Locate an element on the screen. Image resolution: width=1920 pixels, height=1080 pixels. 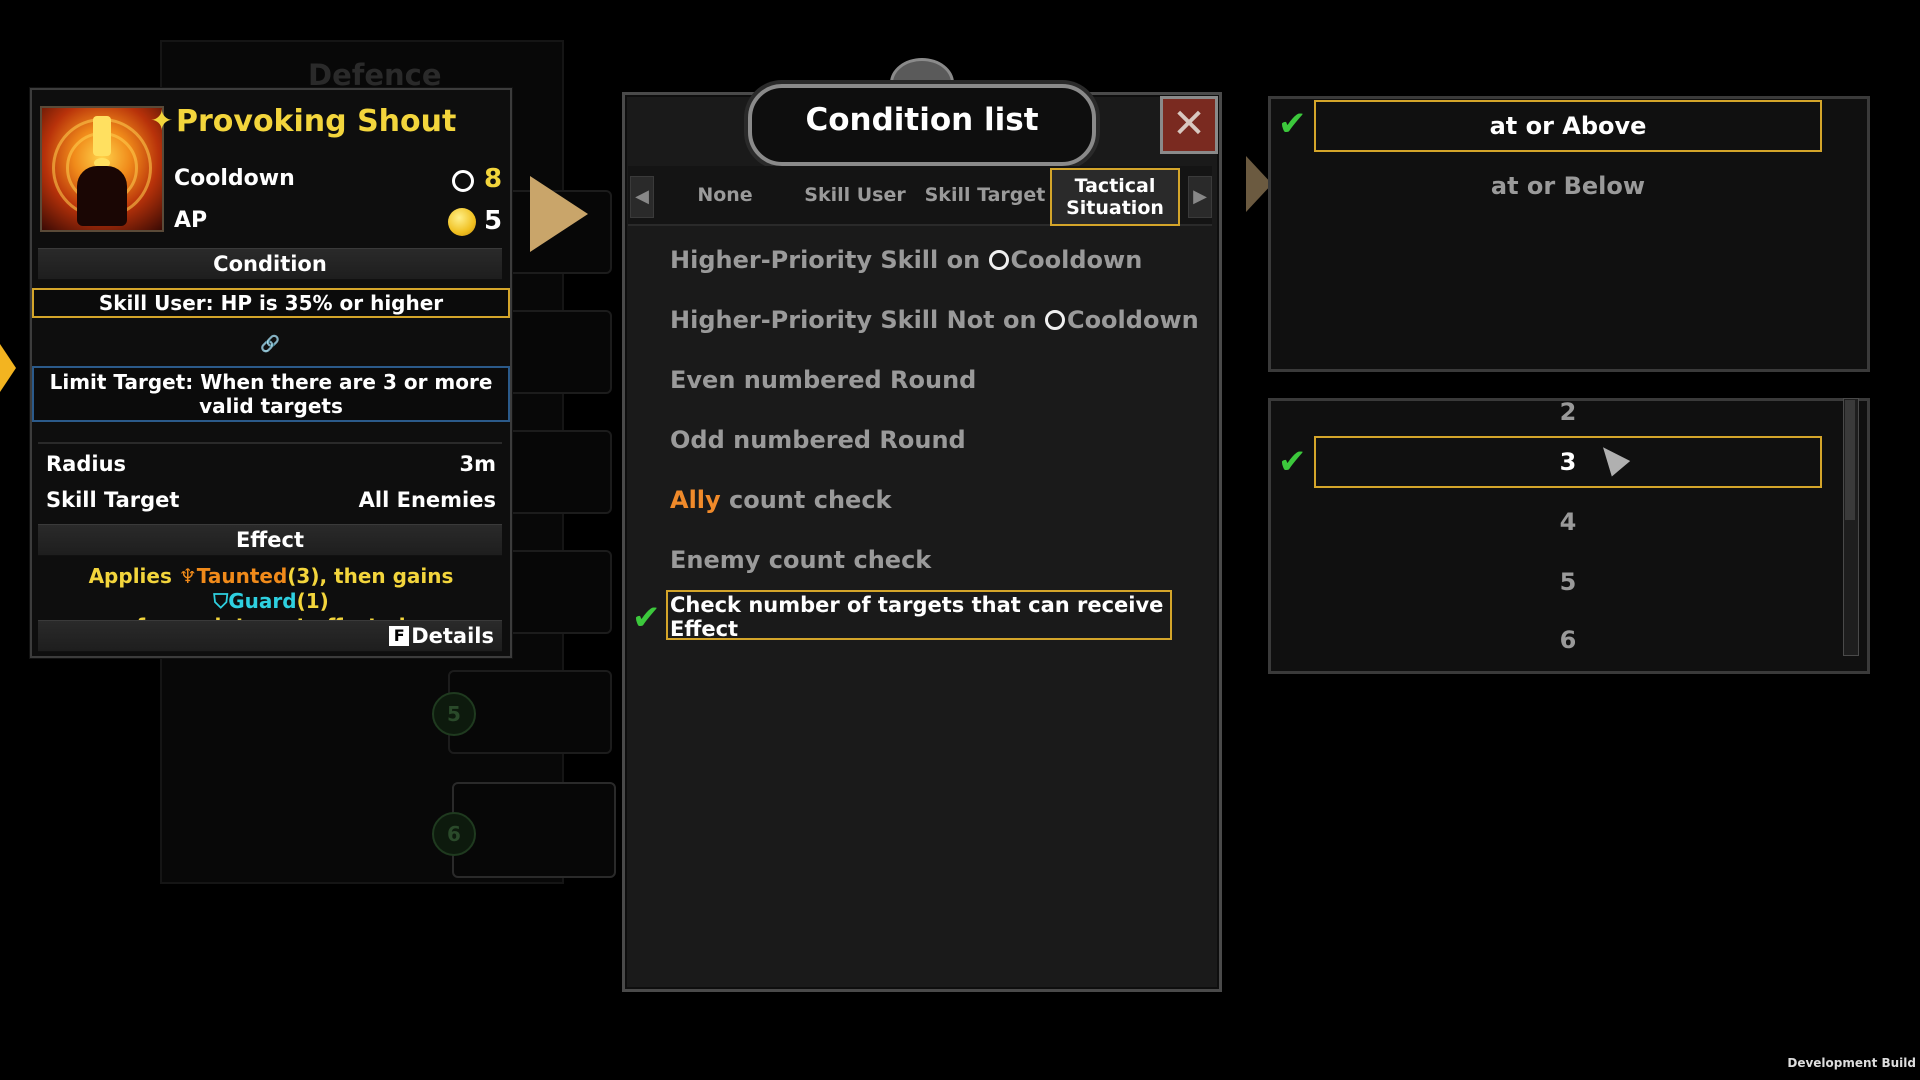
skill-condition-text: Skill User: HP is 35% or higher is located at coordinates (271, 303).